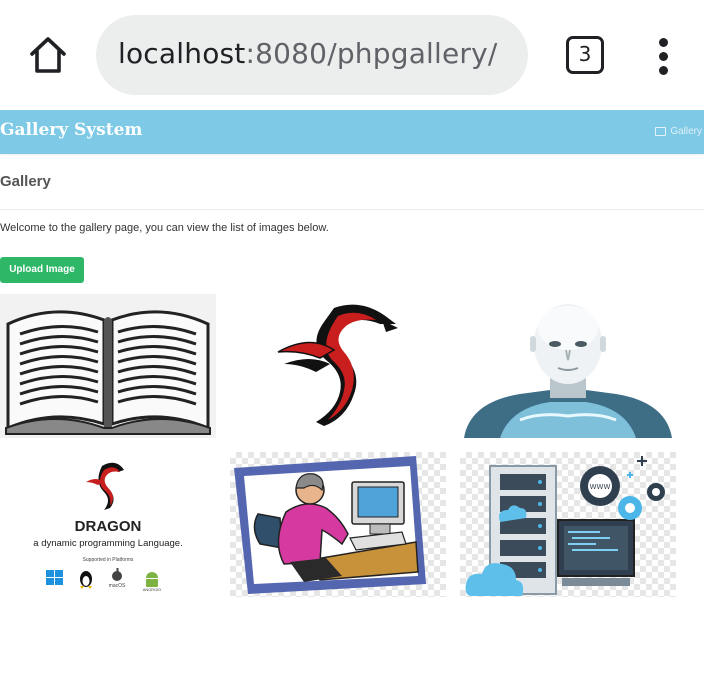 The height and width of the screenshot is (673, 704). I want to click on dragon-logo-tagline: a dynamic programming Language., so click(108, 543).